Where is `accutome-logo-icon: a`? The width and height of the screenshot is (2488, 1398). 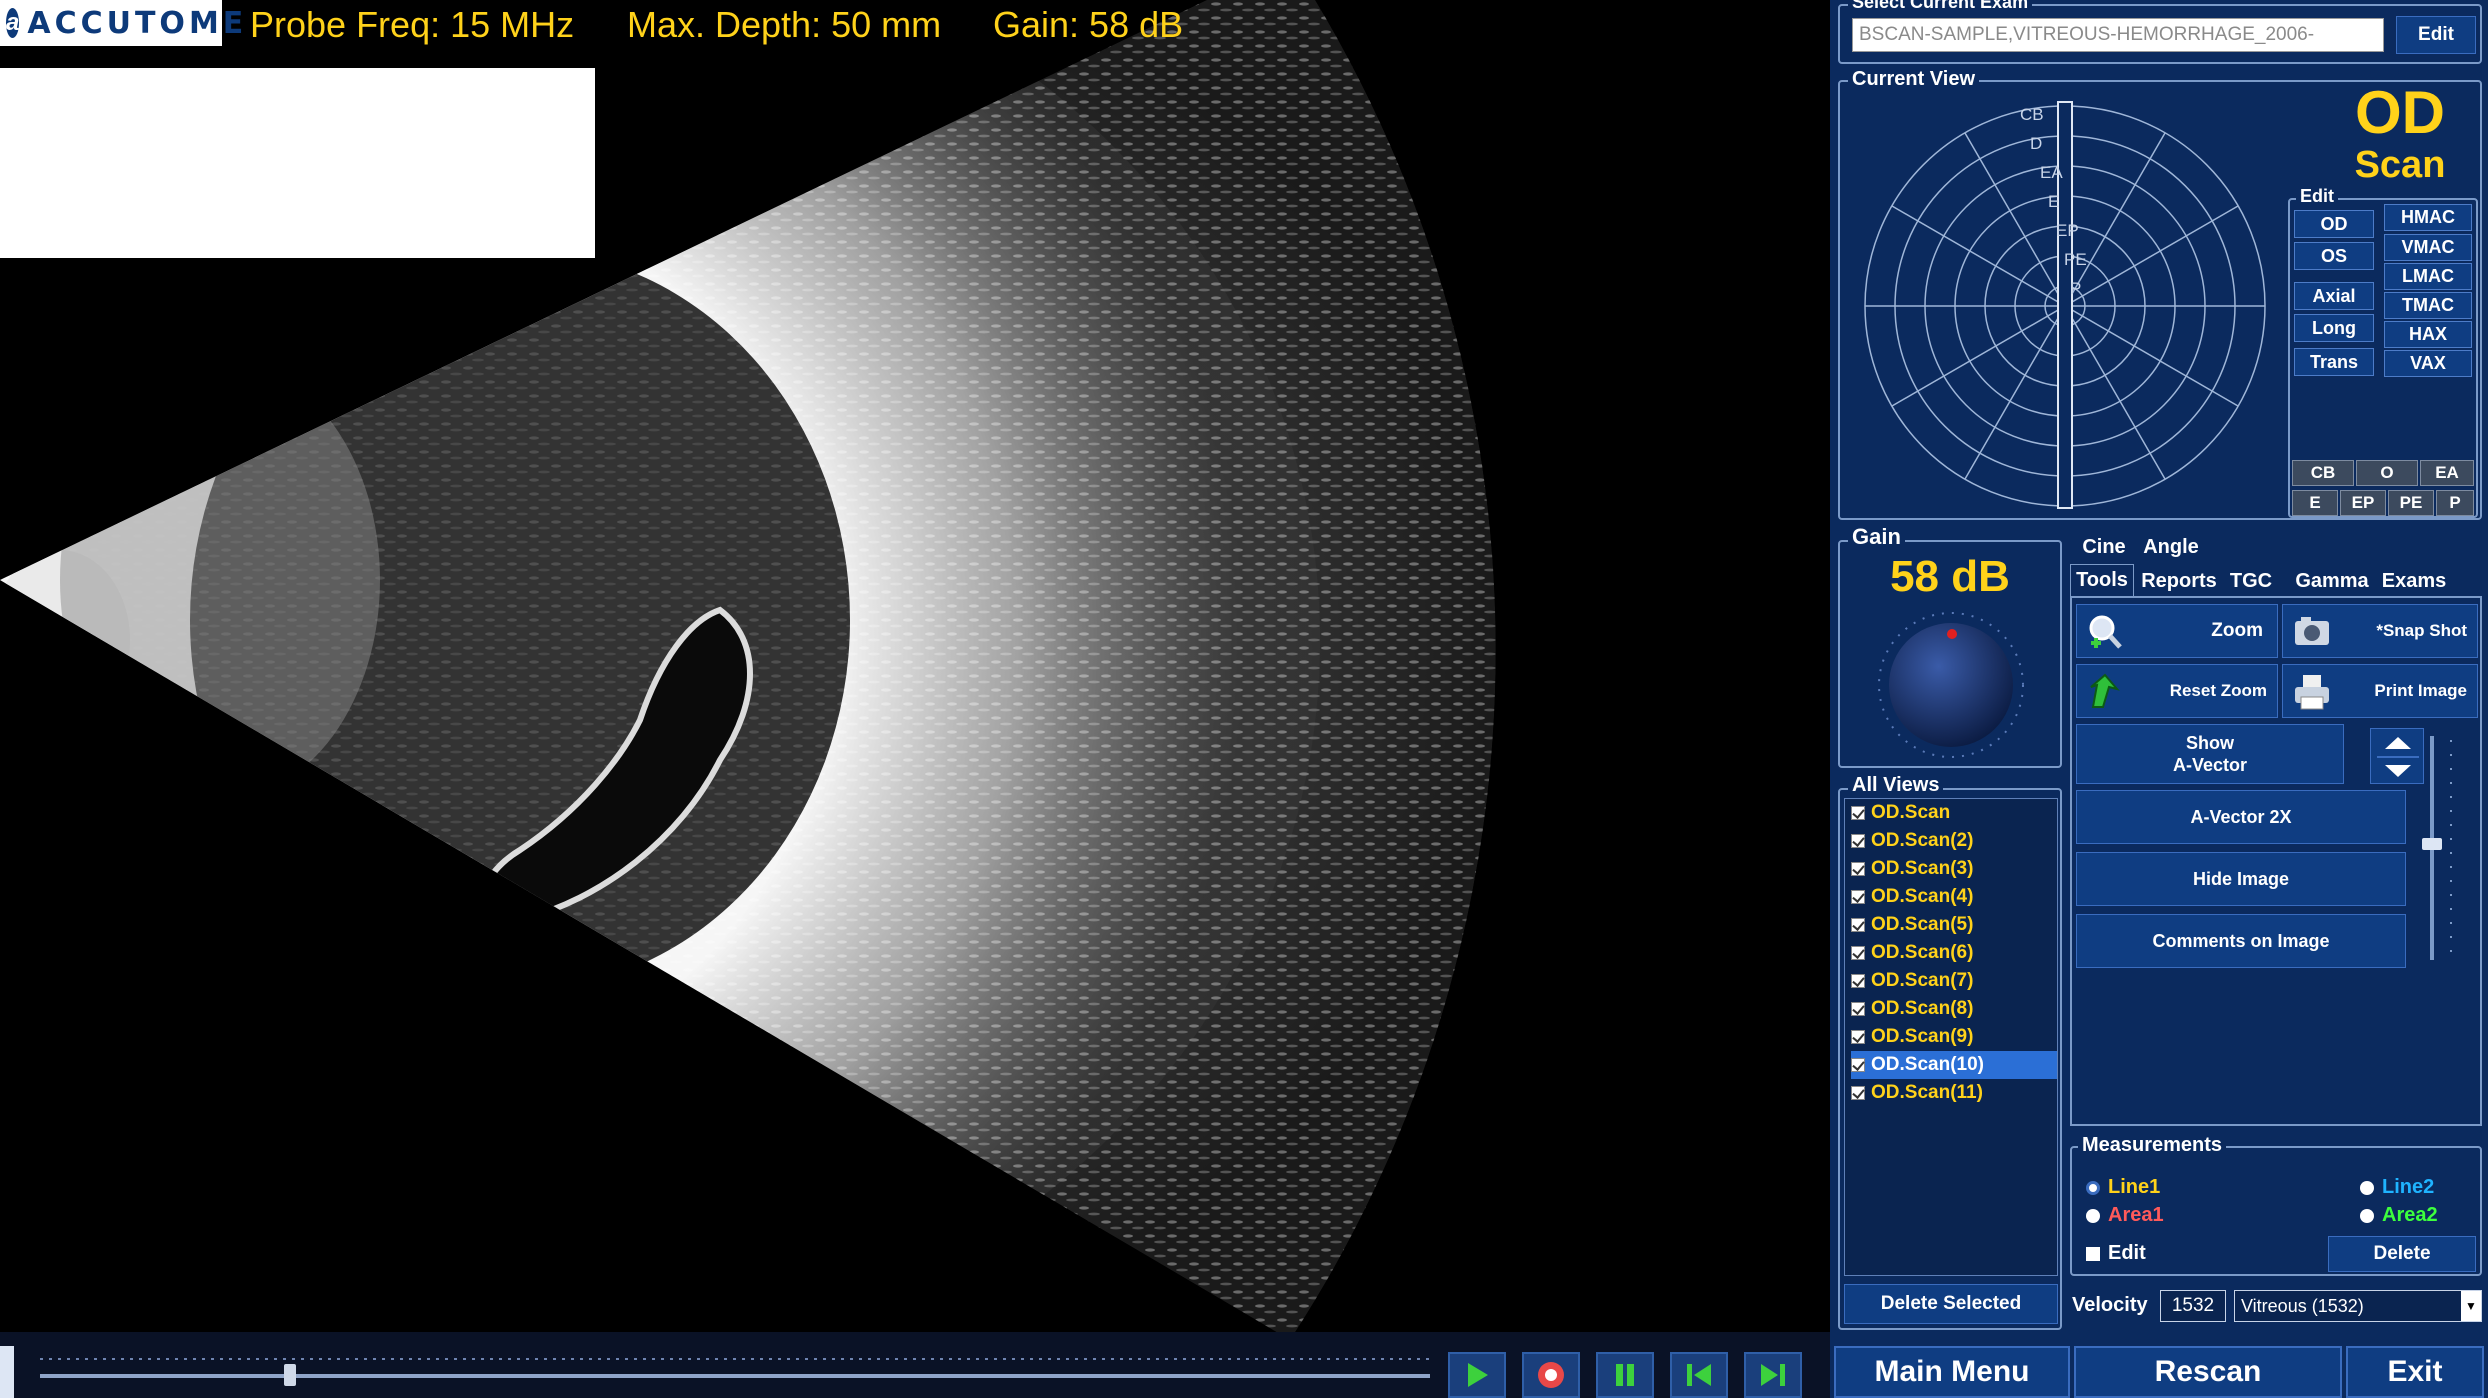
accutome-logo-icon: a is located at coordinates (13, 23).